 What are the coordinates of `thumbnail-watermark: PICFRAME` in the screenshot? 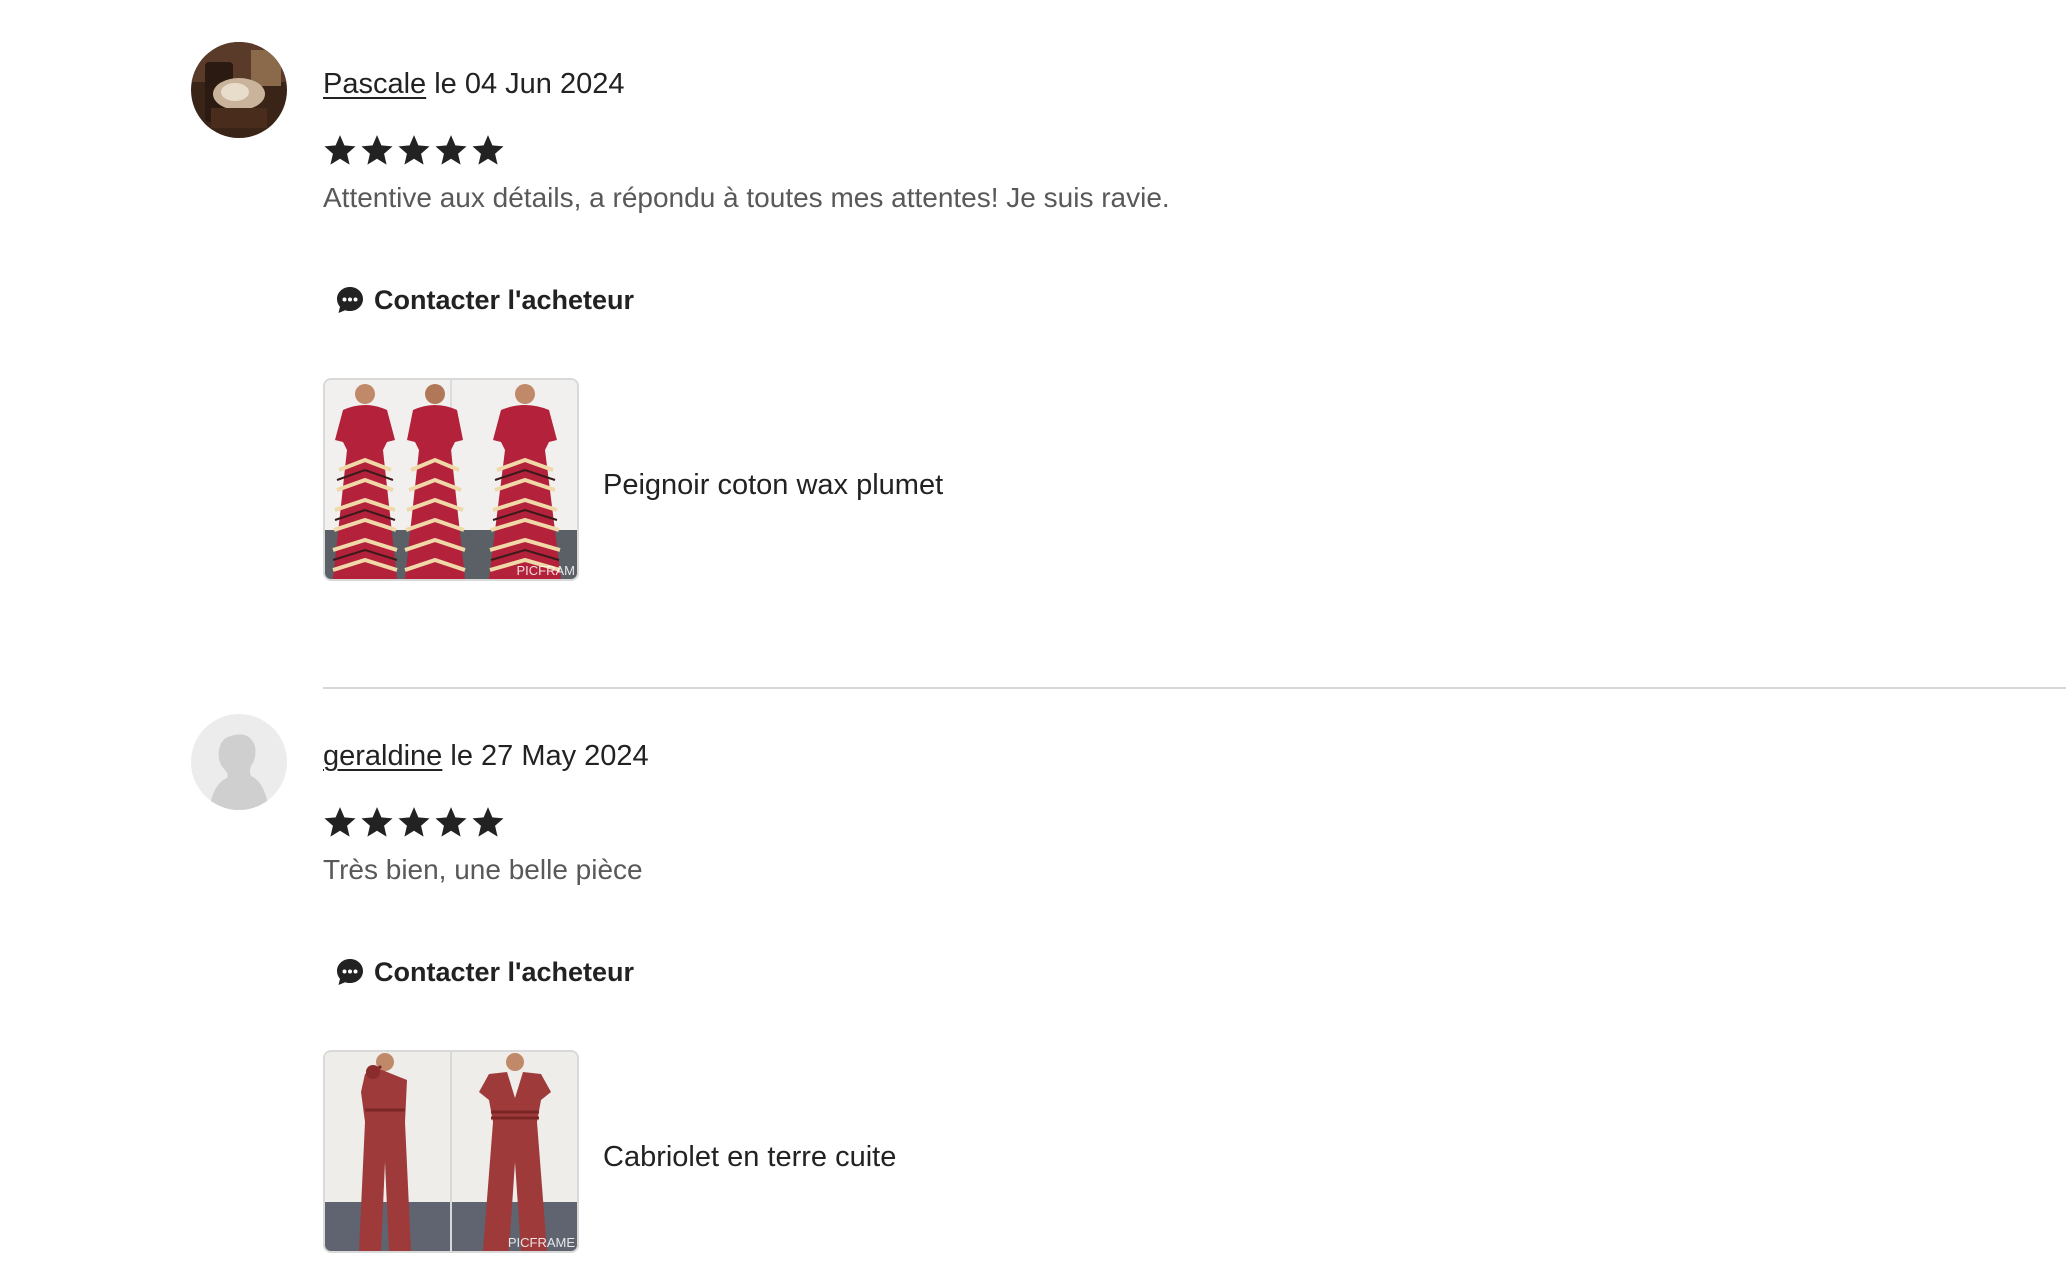 It's located at (542, 1242).